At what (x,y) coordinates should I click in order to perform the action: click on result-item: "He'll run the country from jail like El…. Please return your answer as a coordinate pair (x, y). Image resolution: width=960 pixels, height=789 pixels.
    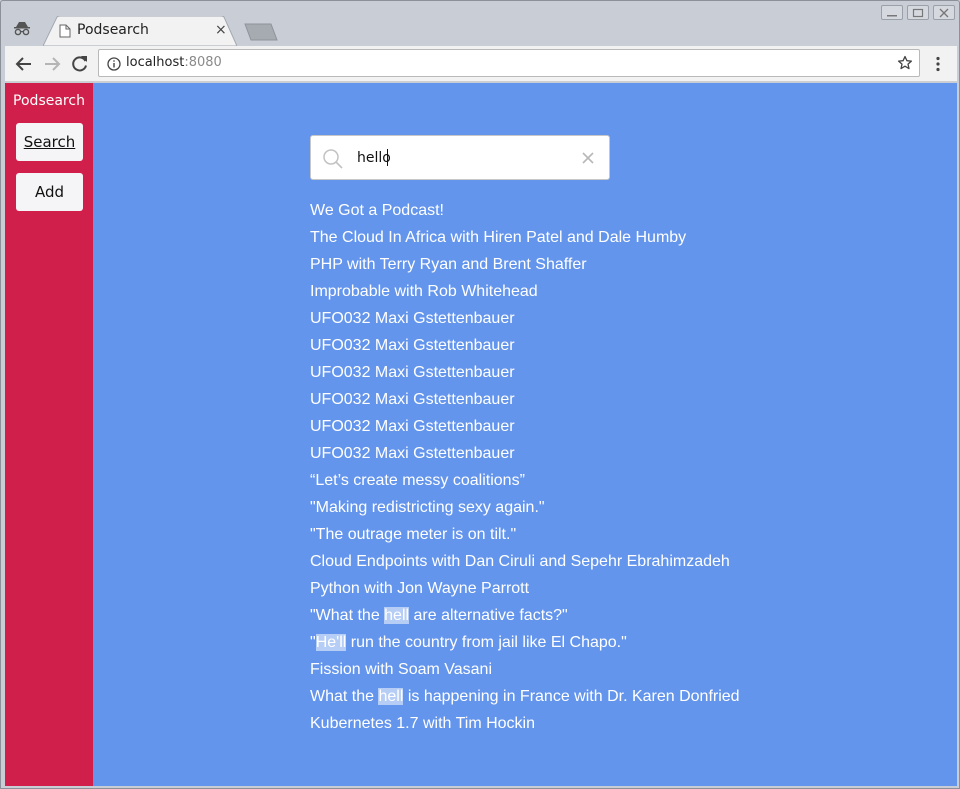
    Looking at the image, I should click on (525, 645).